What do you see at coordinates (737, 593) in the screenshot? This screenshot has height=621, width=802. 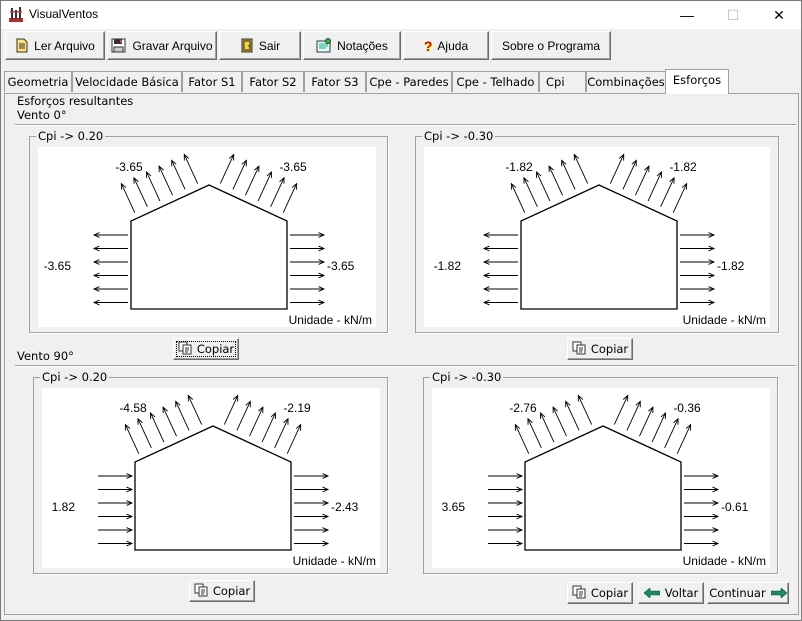 I see `continuar-label: Continuar` at bounding box center [737, 593].